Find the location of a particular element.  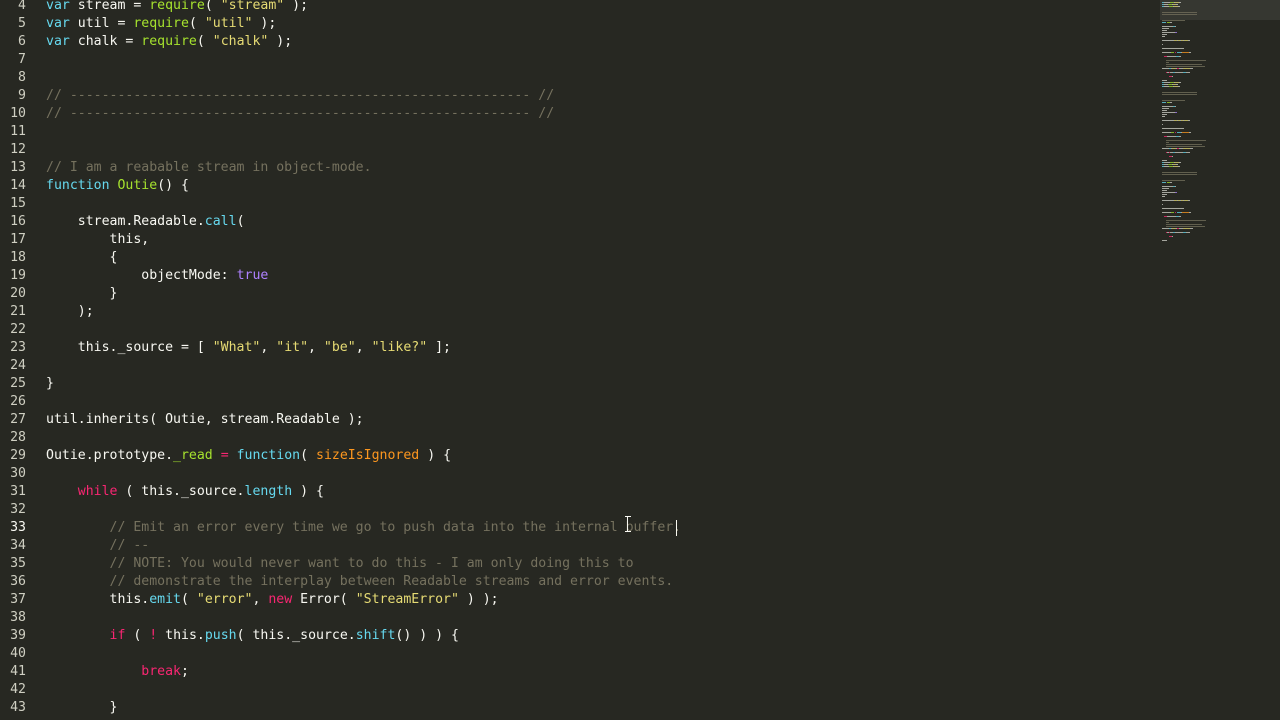

code-token: this, is located at coordinates (98, 239).